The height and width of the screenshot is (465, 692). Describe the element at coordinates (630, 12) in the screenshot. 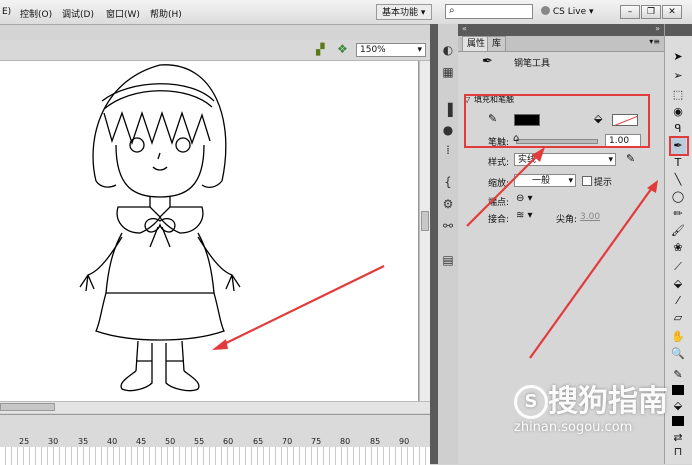

I see `minimize-button: –` at that location.